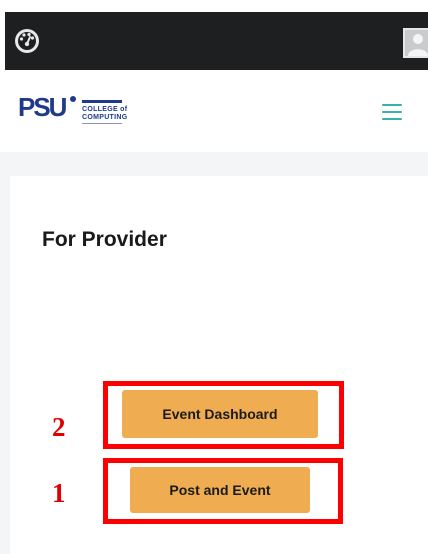 This screenshot has width=428, height=554. Describe the element at coordinates (216, 41) in the screenshot. I see `admin-bar` at that location.